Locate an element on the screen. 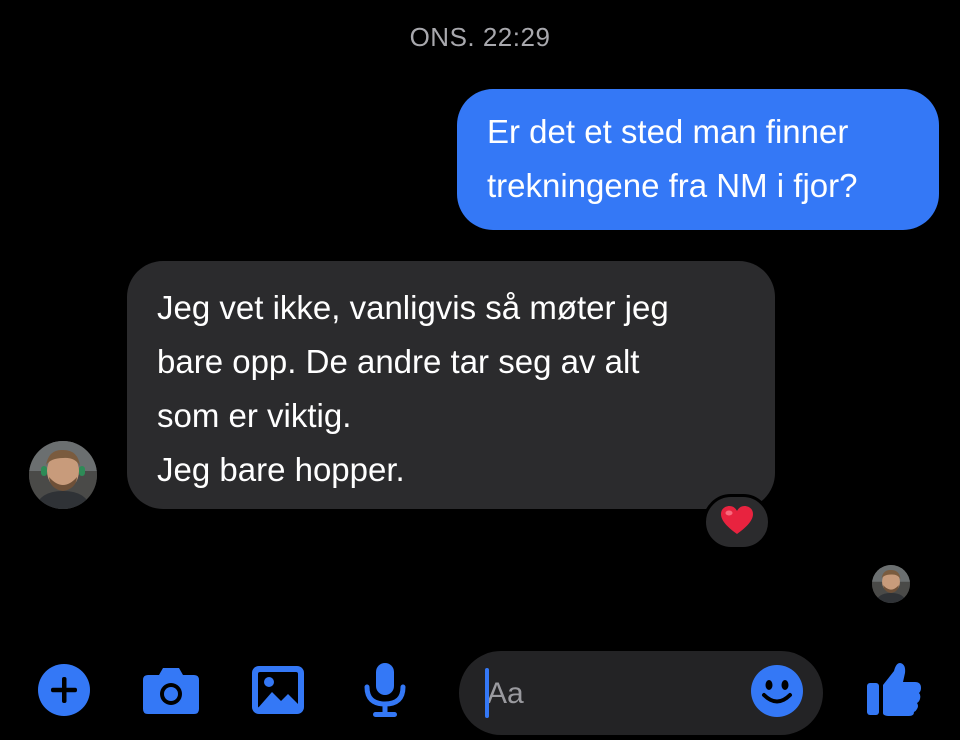 The height and width of the screenshot is (740, 960). like-button is located at coordinates (894, 690).